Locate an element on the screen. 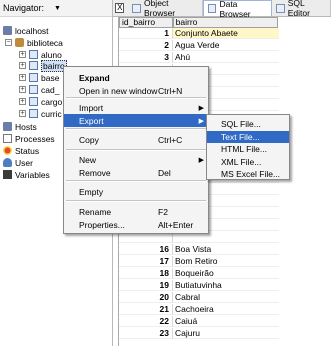  menu-item-export: Export ▶ is located at coordinates (136, 120).